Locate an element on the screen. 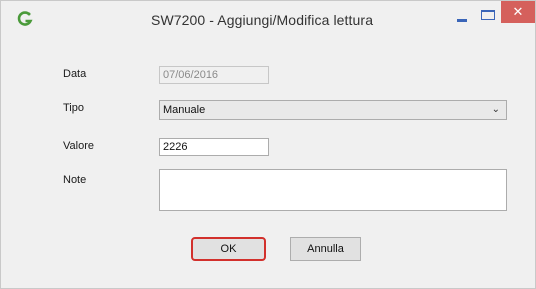 The image size is (536, 289). ok-button: OK is located at coordinates (228, 249).